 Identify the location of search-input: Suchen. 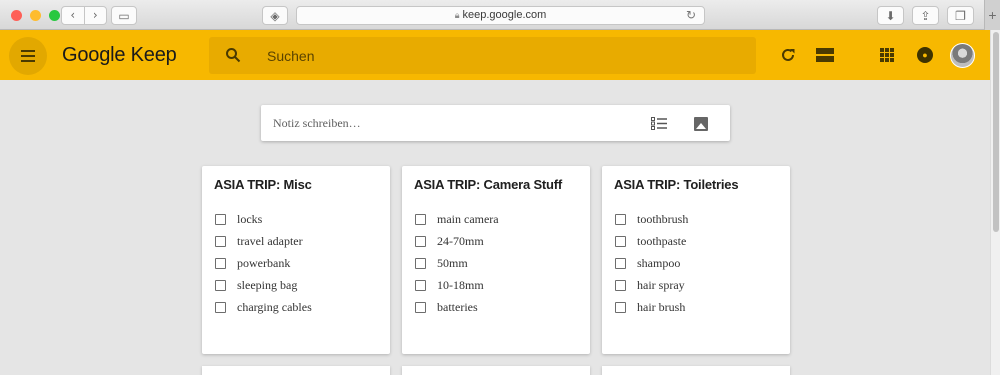
(482, 55).